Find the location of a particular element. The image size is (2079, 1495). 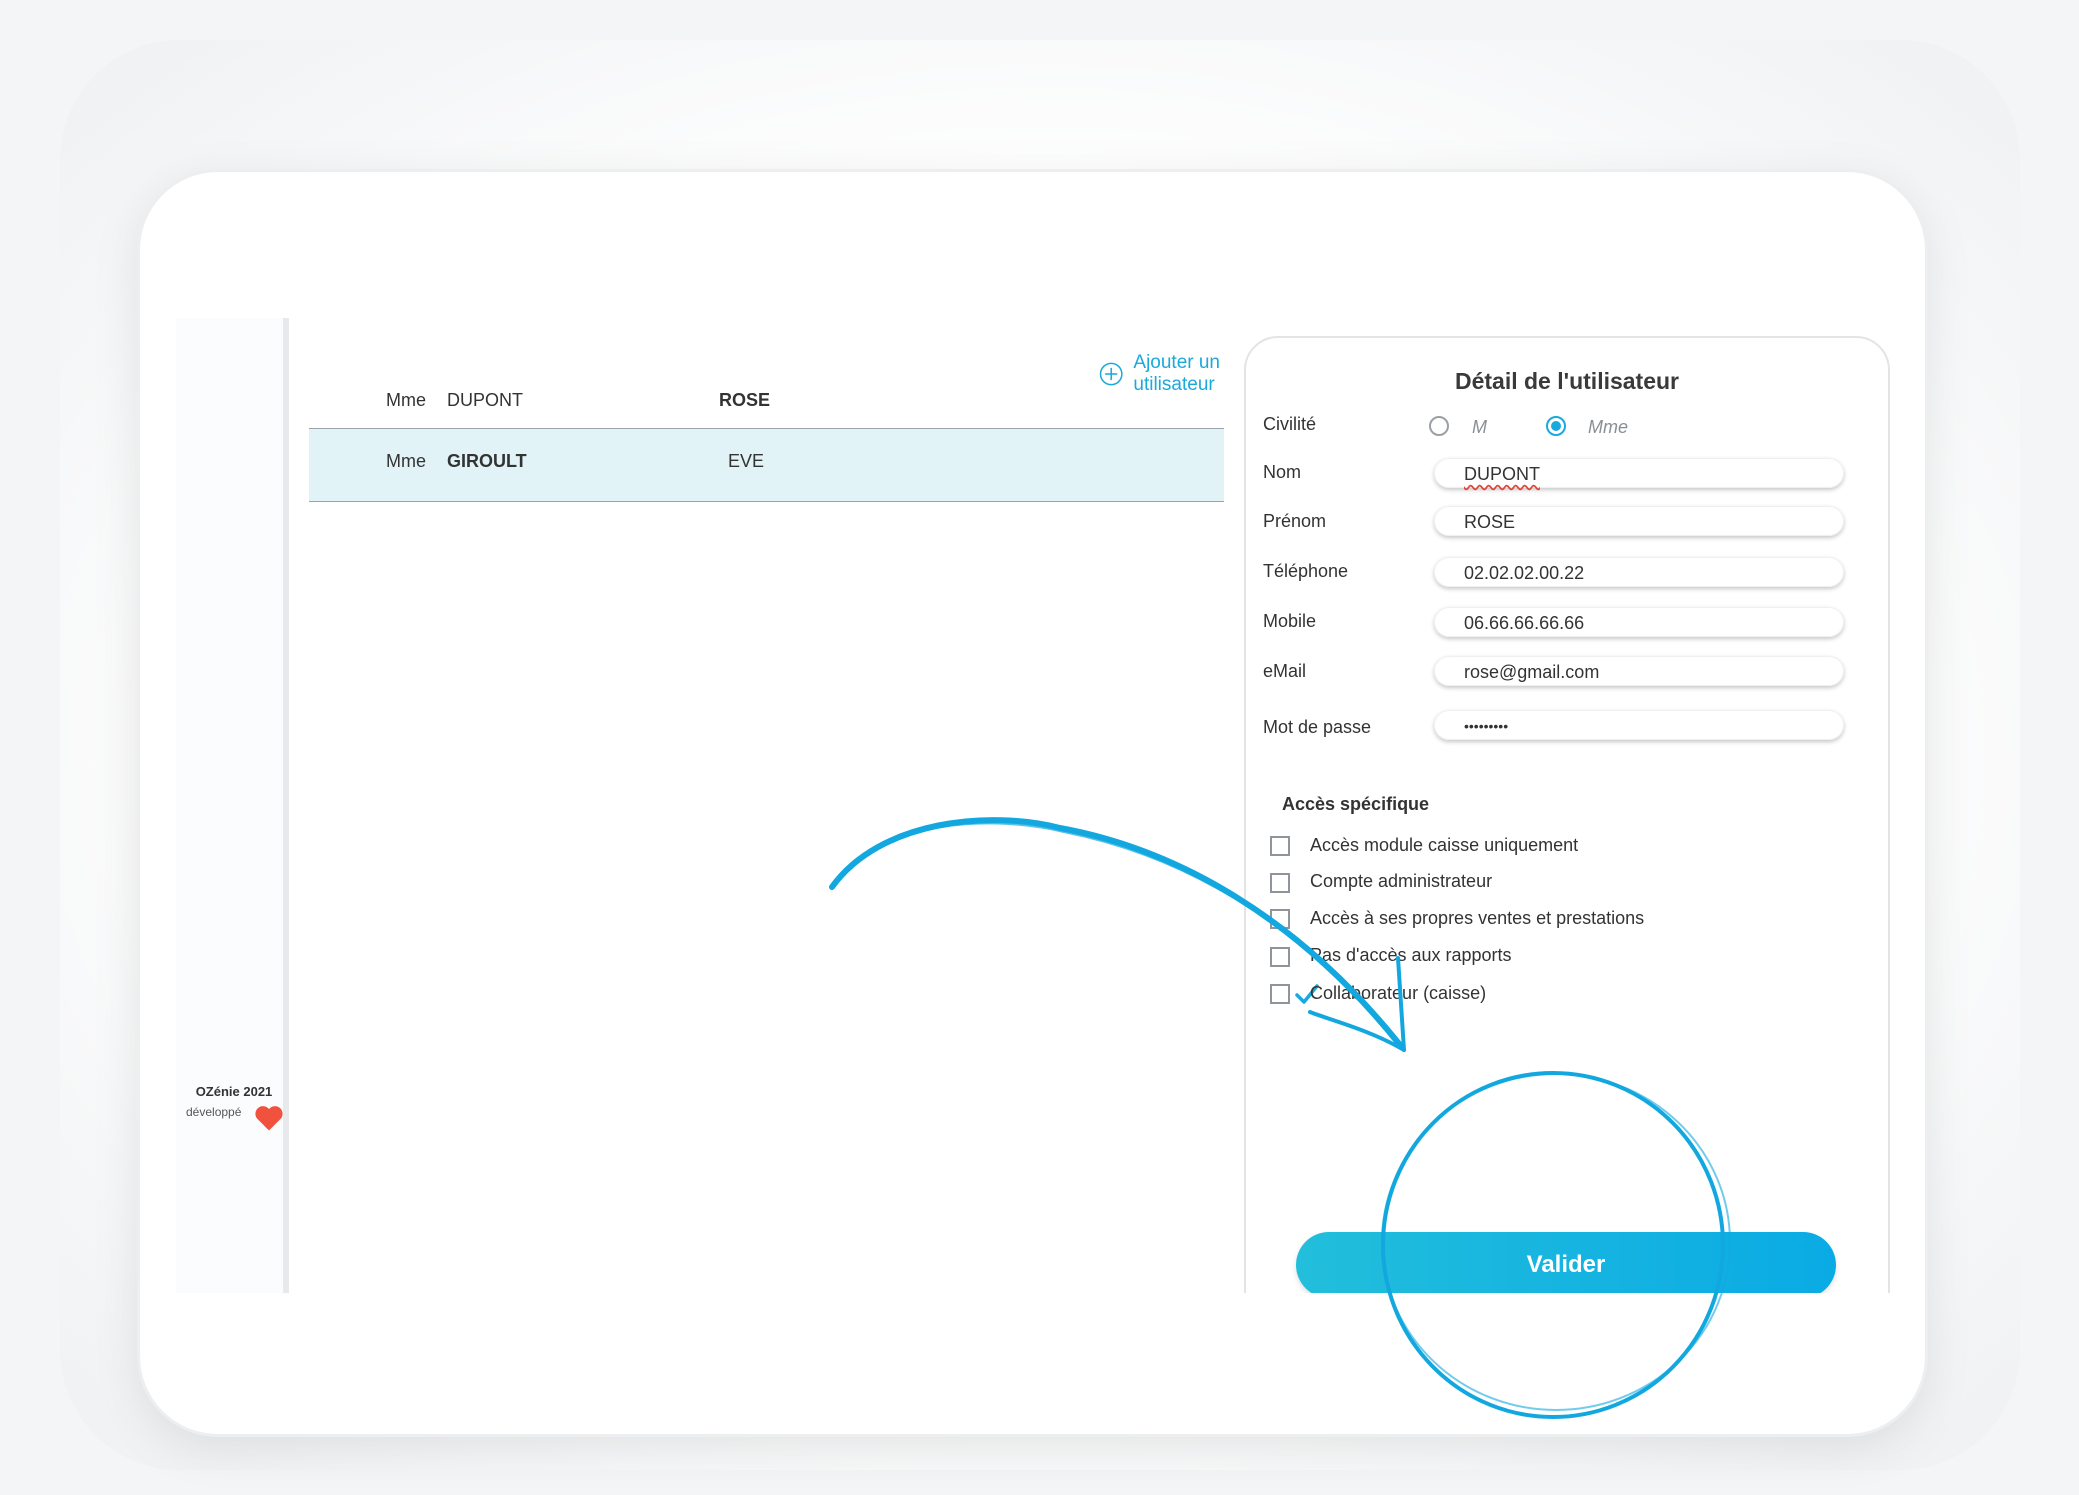

access-label-rapports: Pas d'accès aux rapports is located at coordinates (1411, 955).